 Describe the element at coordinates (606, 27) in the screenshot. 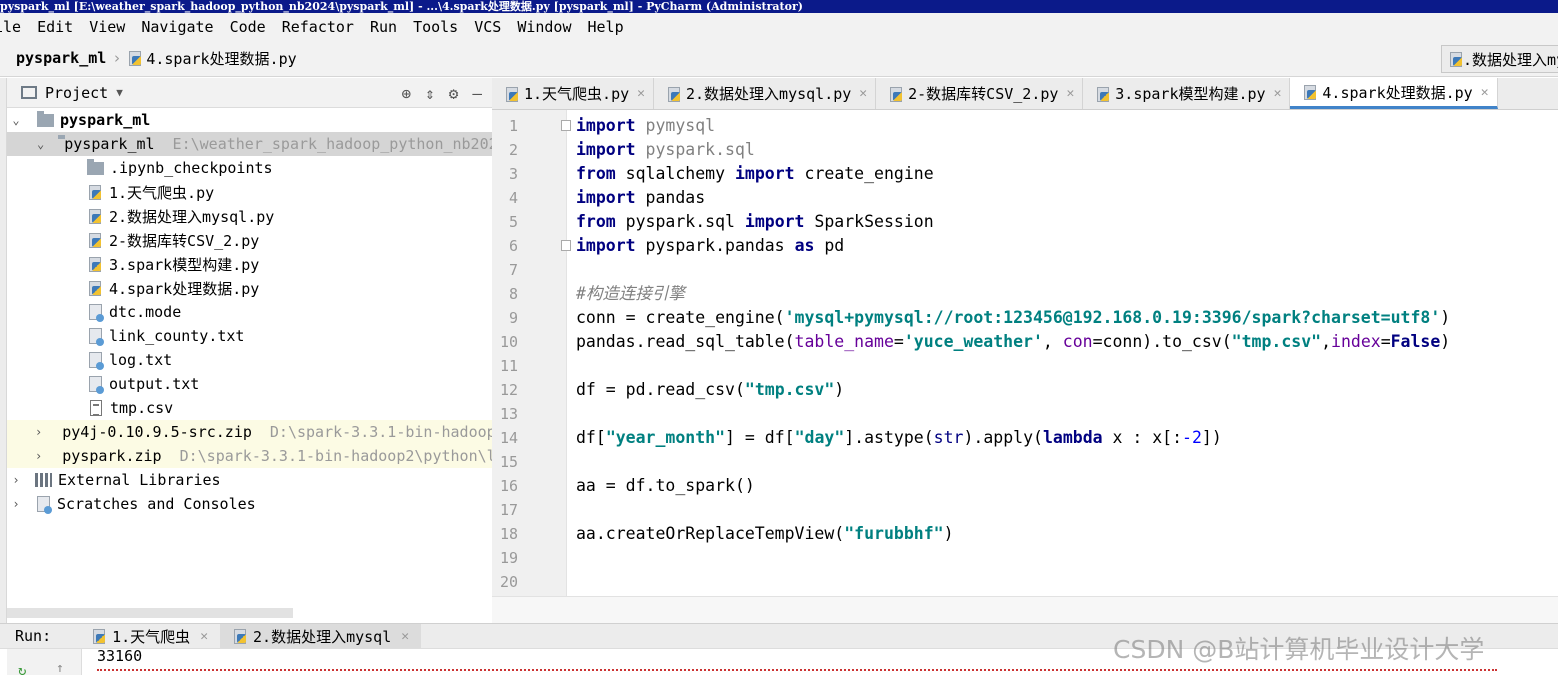

I see `menu-help: Help` at that location.